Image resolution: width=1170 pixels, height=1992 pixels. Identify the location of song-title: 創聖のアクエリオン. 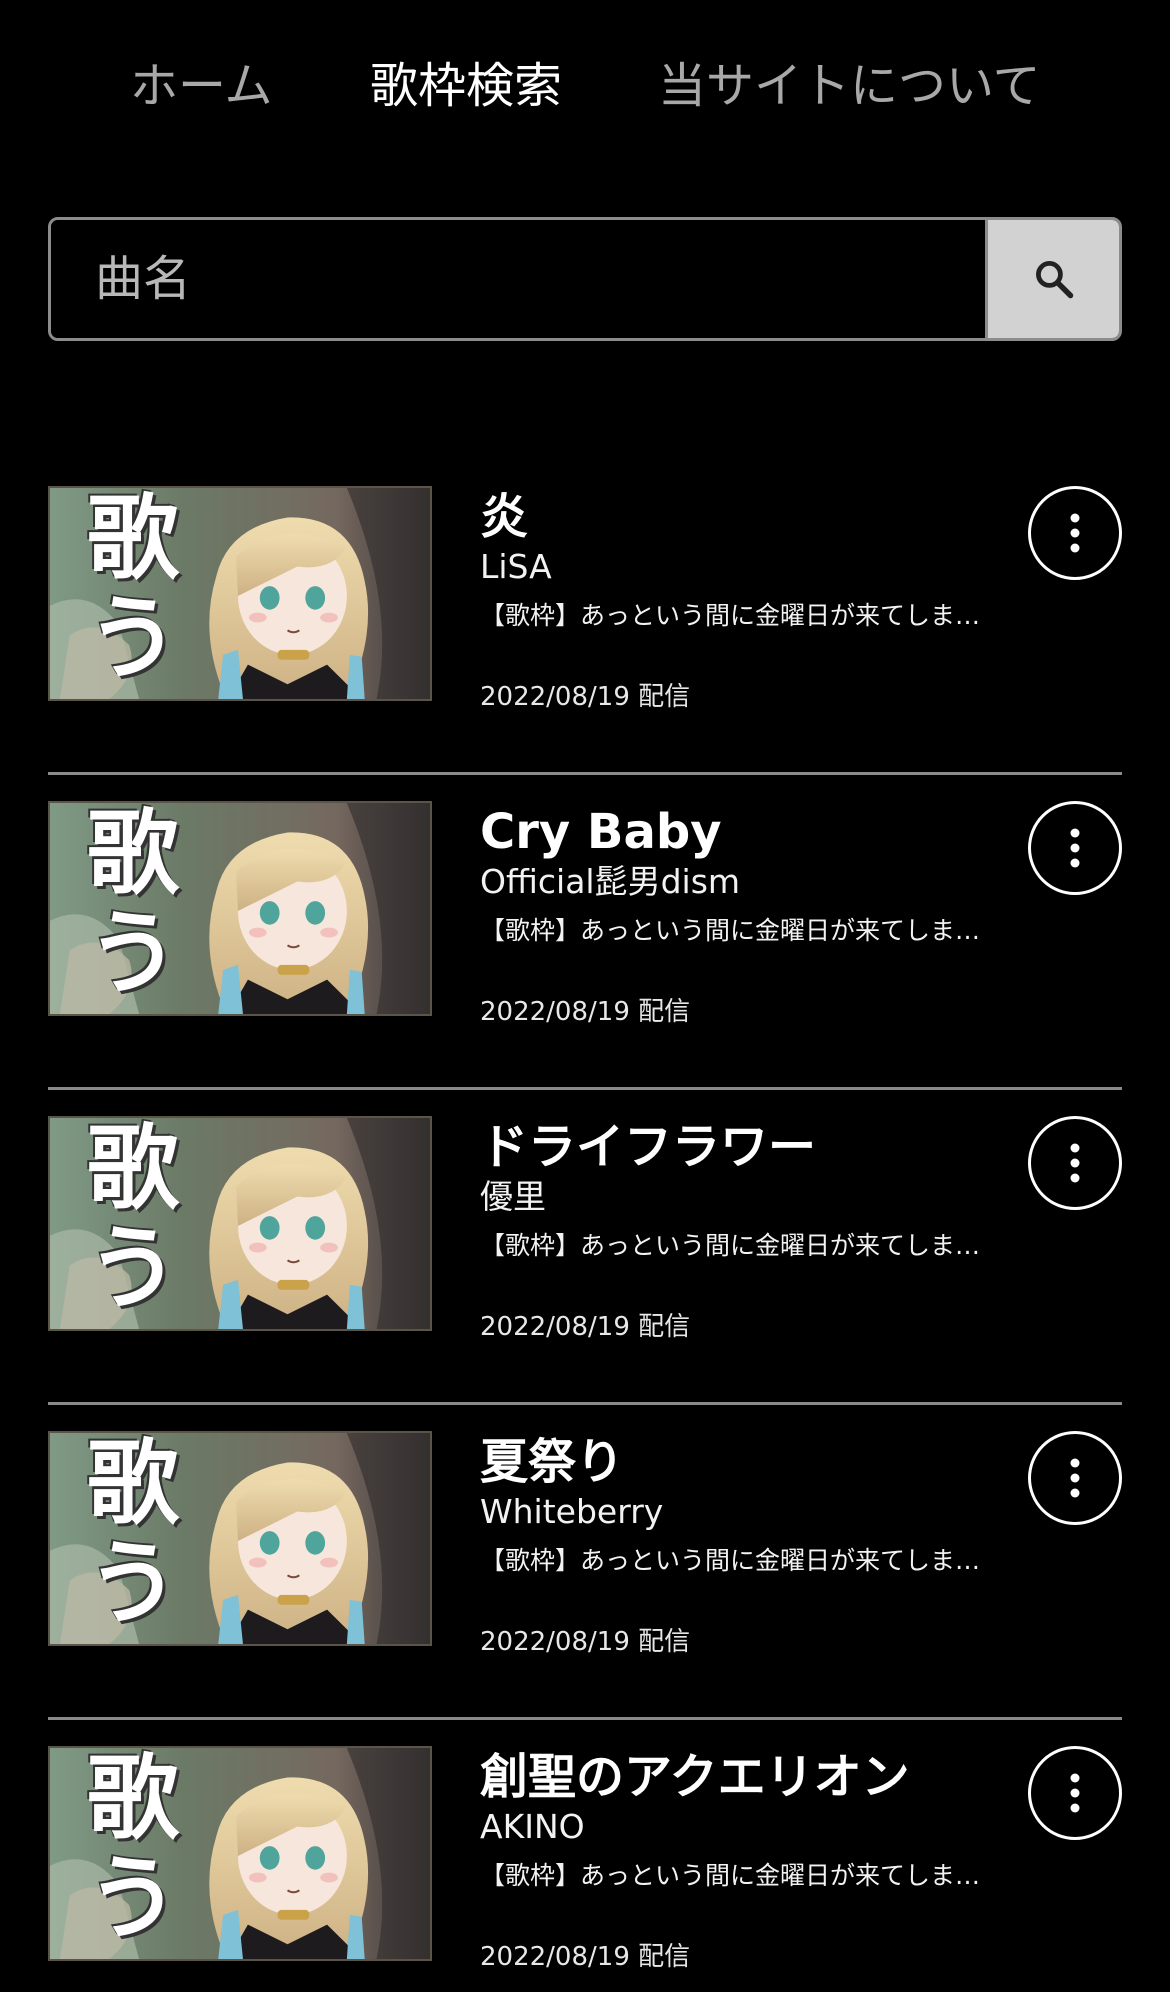
(775, 1777).